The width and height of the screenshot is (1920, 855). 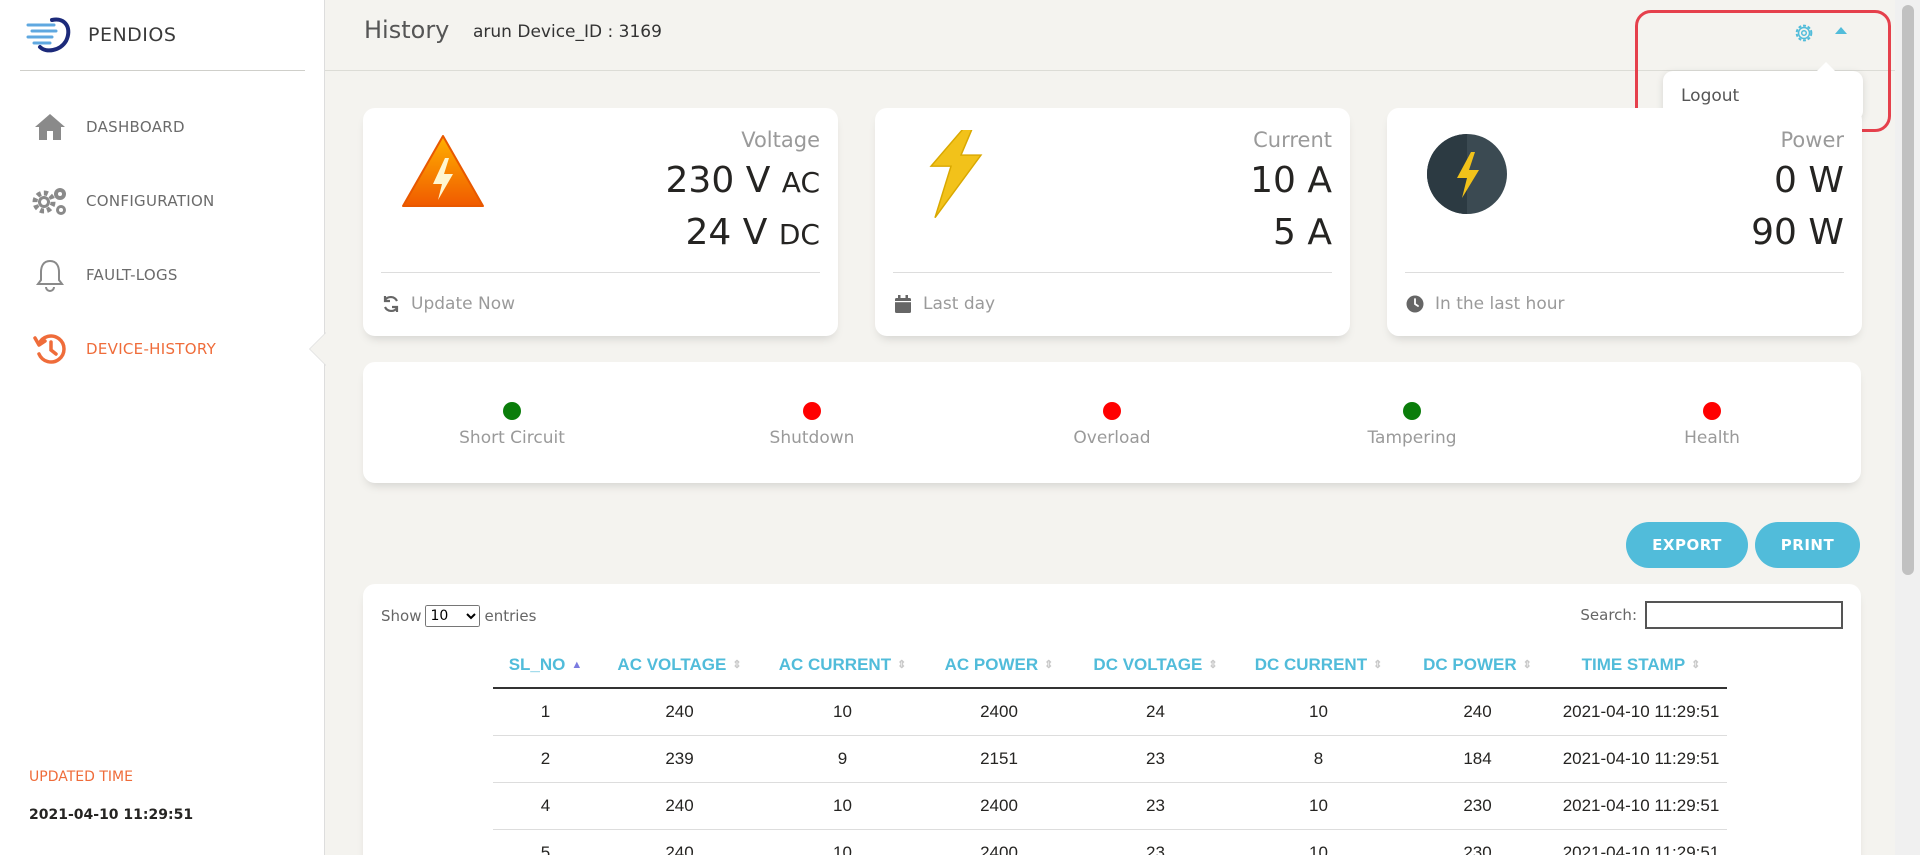 What do you see at coordinates (842, 806) in the screenshot?
I see `cell-ac-current: 10` at bounding box center [842, 806].